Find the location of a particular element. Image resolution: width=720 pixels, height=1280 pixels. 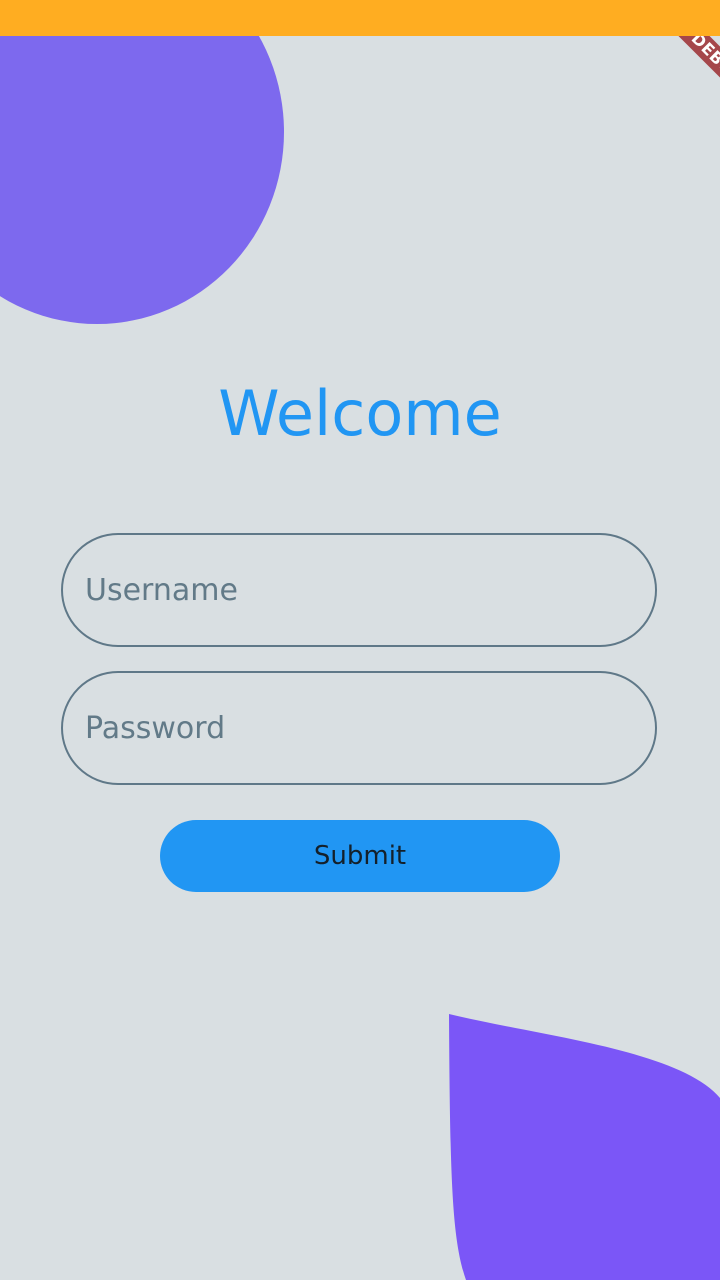

password-input is located at coordinates (355, 728).